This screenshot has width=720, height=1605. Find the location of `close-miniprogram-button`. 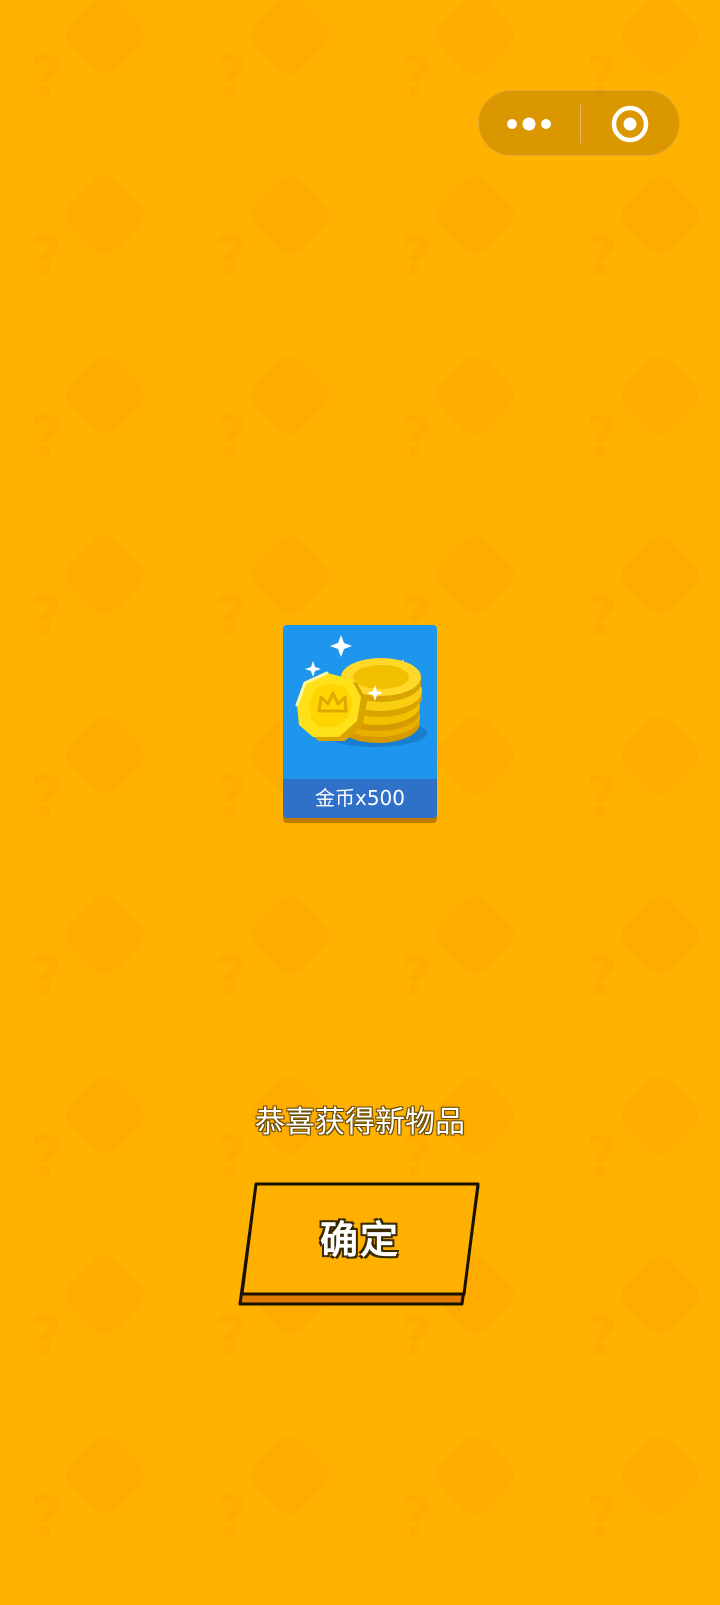

close-miniprogram-button is located at coordinates (630, 123).